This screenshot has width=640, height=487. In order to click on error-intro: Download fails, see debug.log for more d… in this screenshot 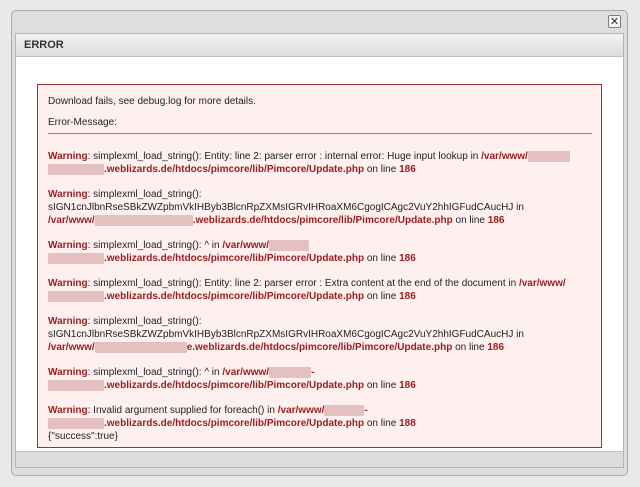, I will do `click(152, 101)`.